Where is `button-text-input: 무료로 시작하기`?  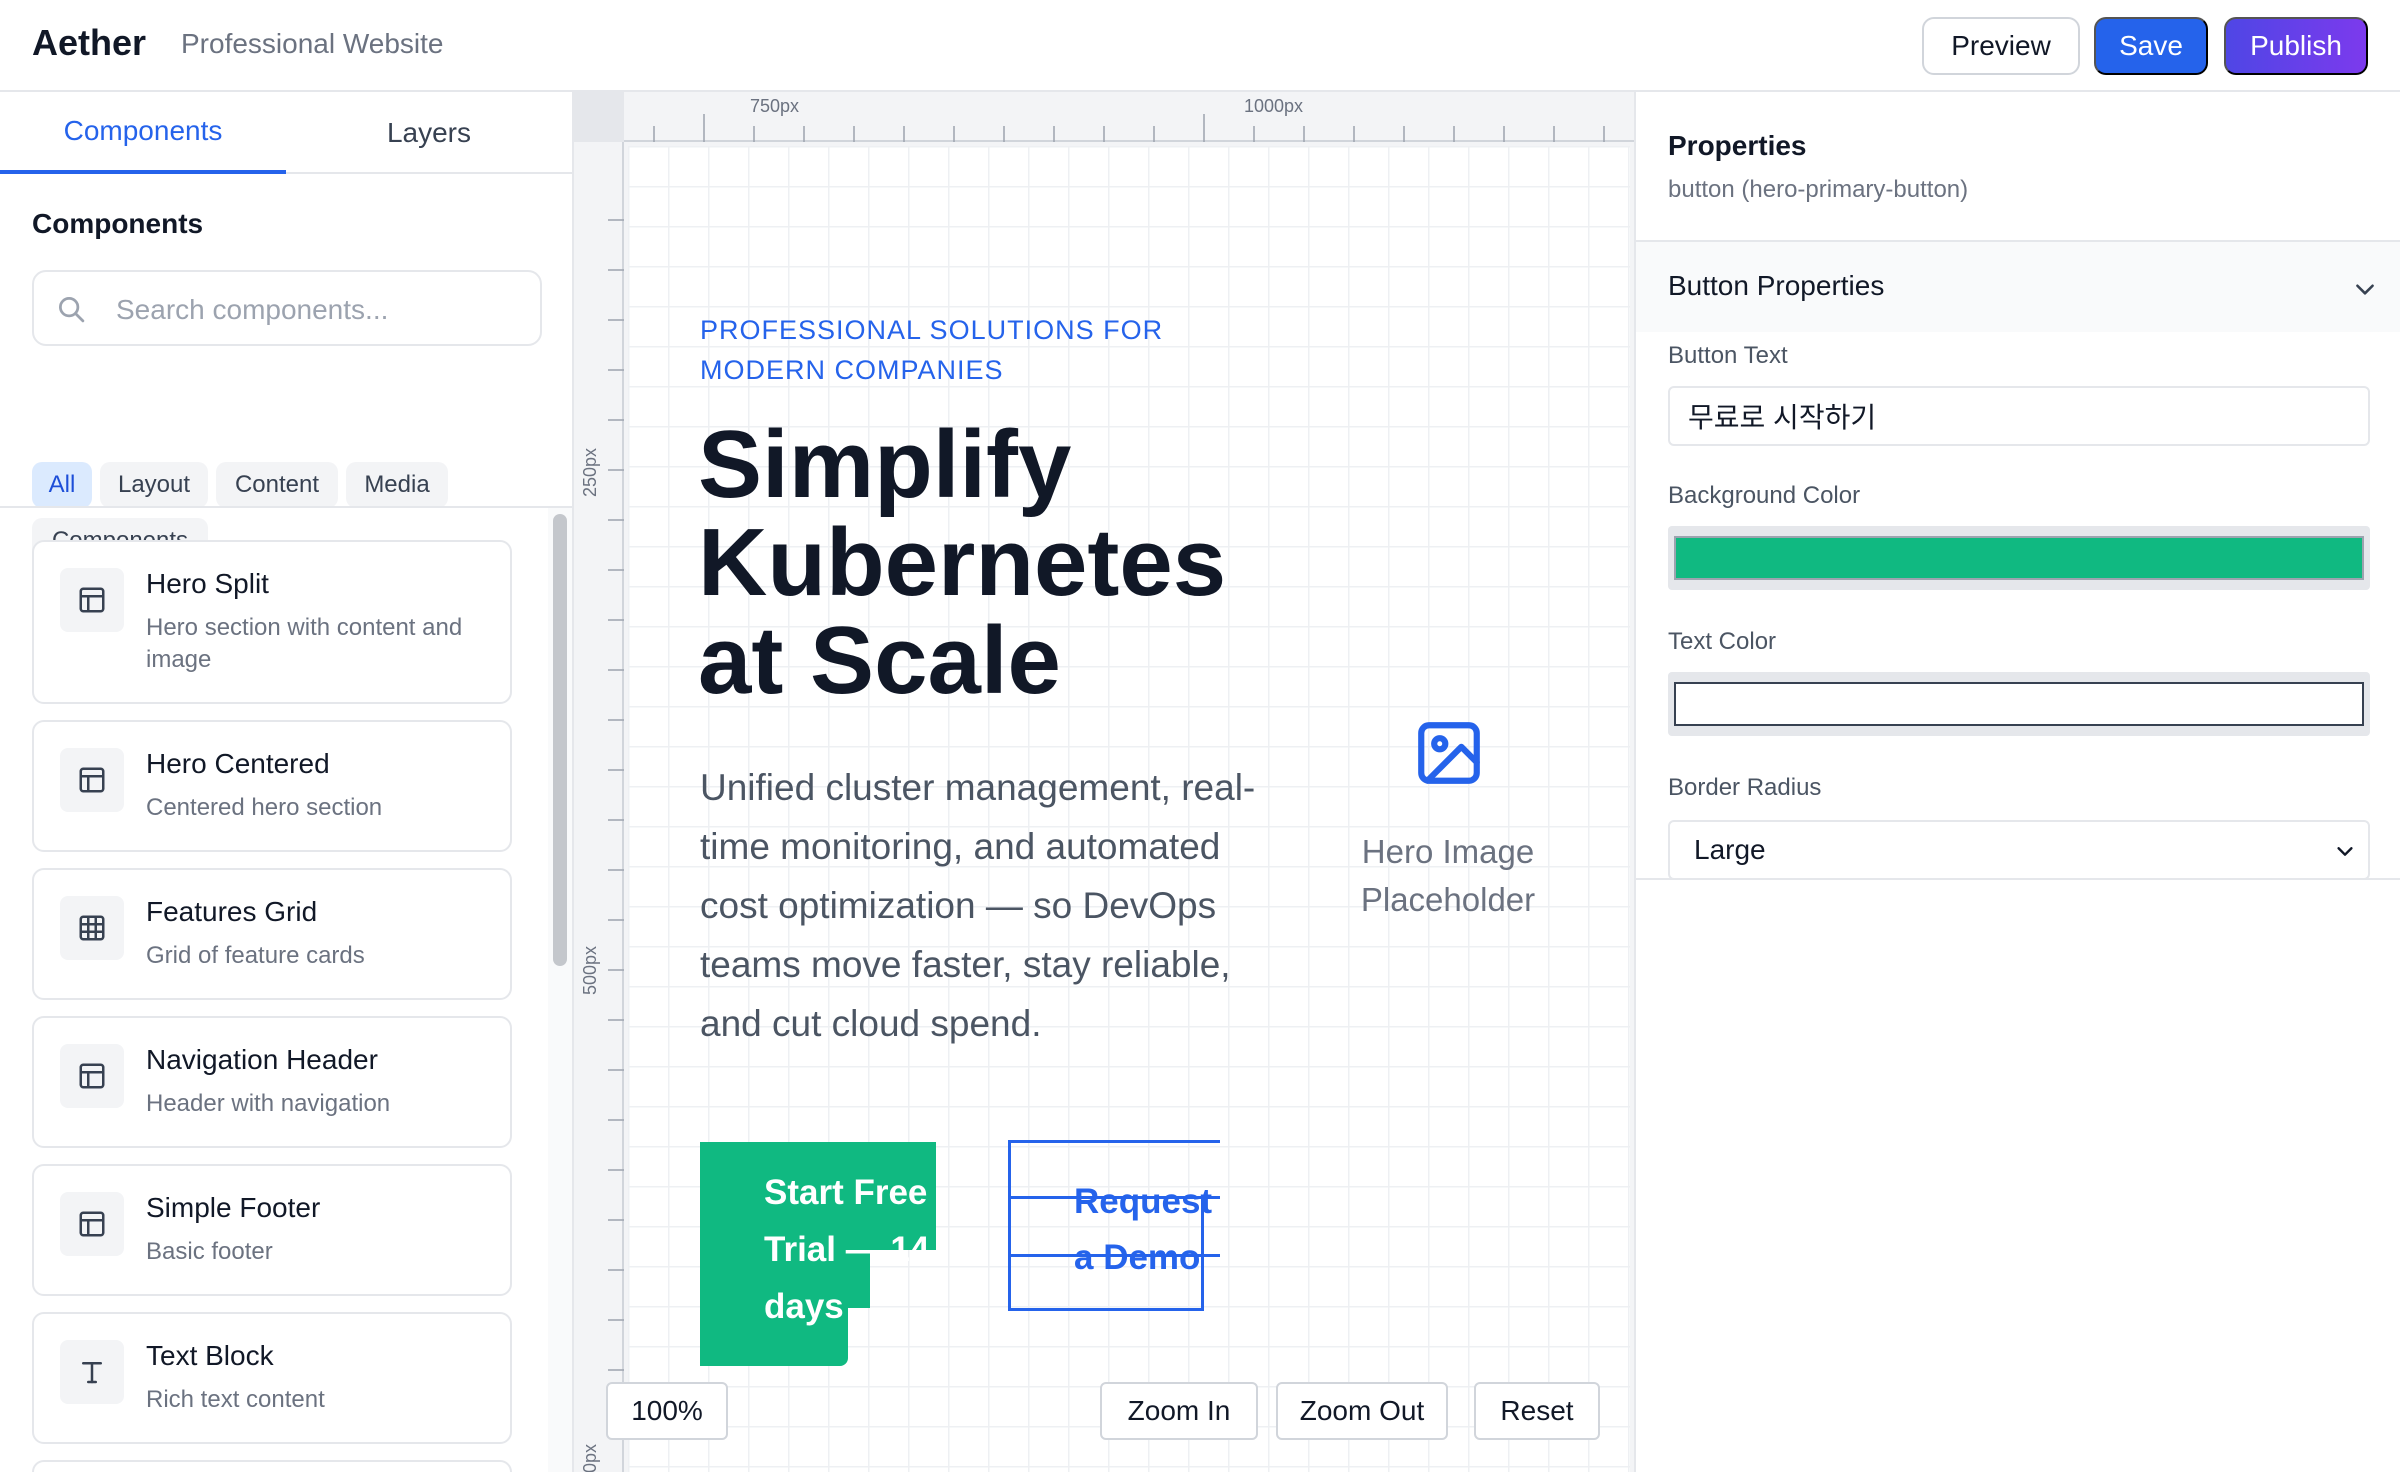
button-text-input: 무료로 시작하기 is located at coordinates (2019, 416).